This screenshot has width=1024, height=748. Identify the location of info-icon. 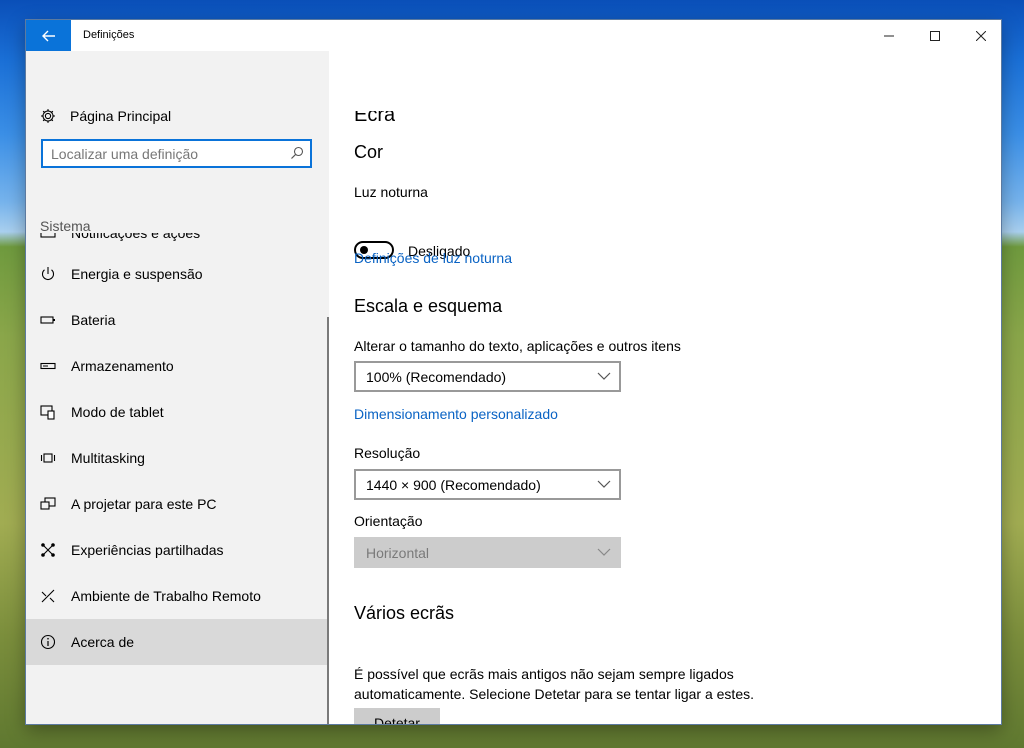
(48, 642).